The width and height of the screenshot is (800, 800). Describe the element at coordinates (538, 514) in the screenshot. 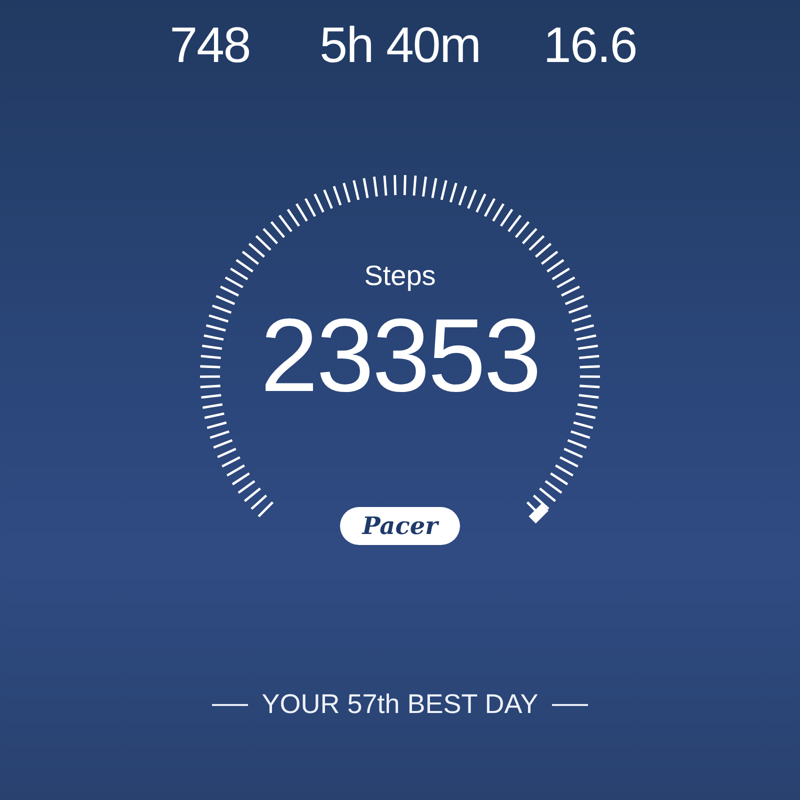

I see `progress-marker` at that location.